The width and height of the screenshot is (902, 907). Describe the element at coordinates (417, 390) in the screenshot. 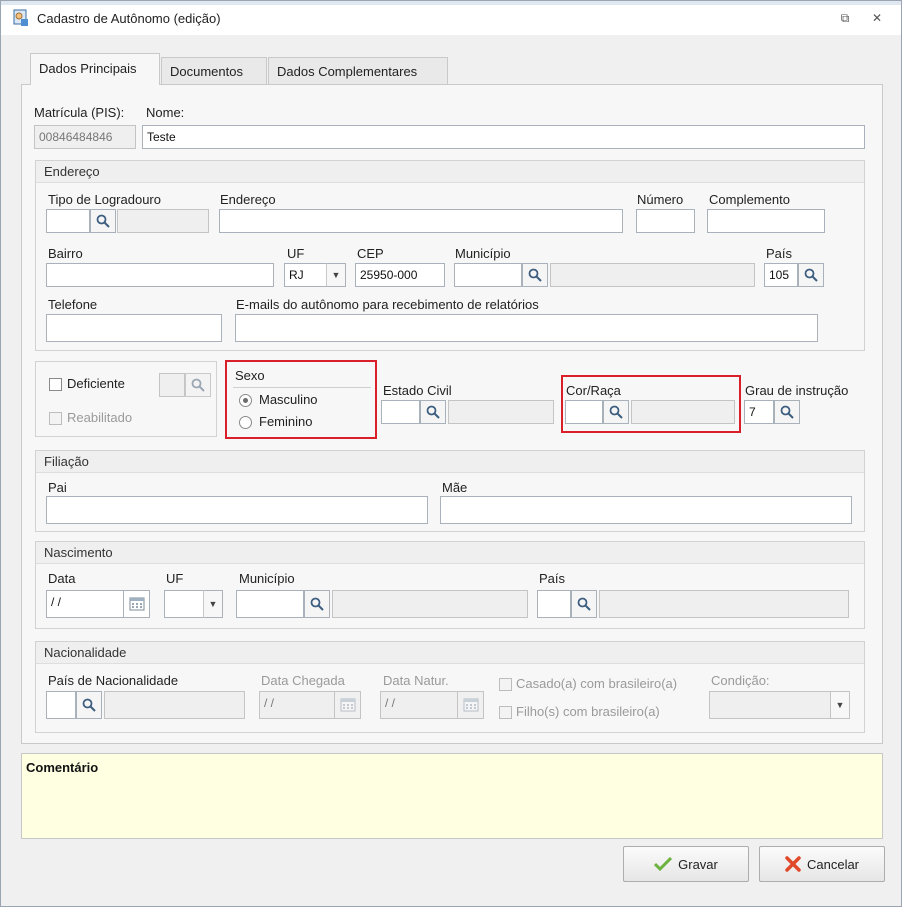

I see `estado-civil-label: Estado Civil` at that location.